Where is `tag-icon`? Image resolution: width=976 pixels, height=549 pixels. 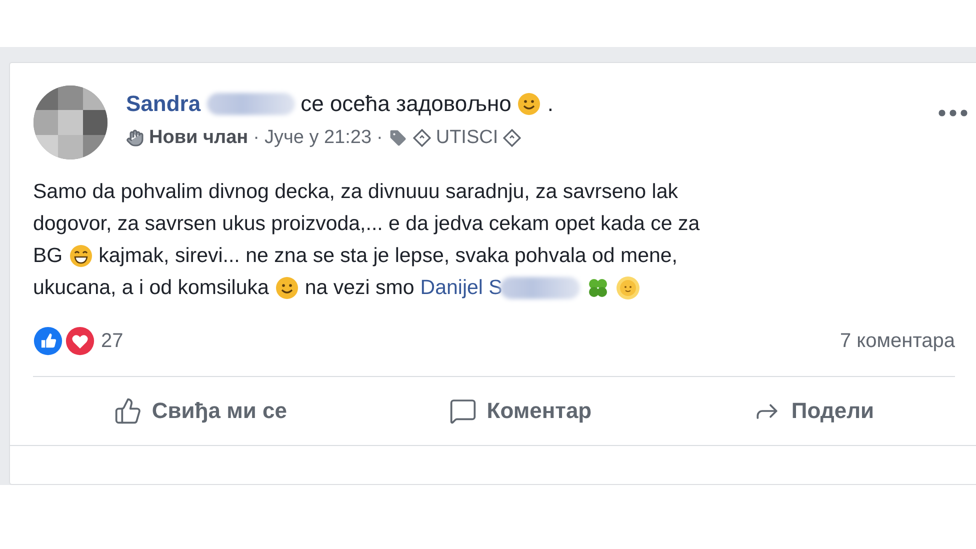 tag-icon is located at coordinates (398, 138).